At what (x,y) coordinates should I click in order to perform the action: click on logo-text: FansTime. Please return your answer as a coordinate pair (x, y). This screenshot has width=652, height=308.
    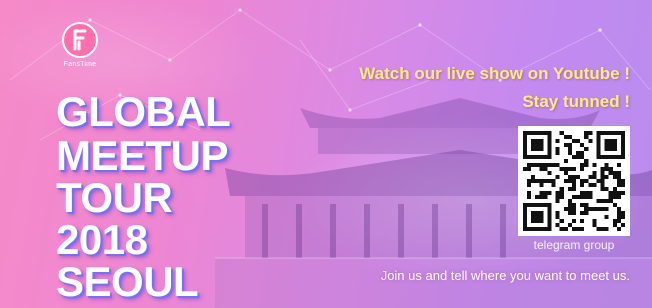
    Looking at the image, I should click on (80, 64).